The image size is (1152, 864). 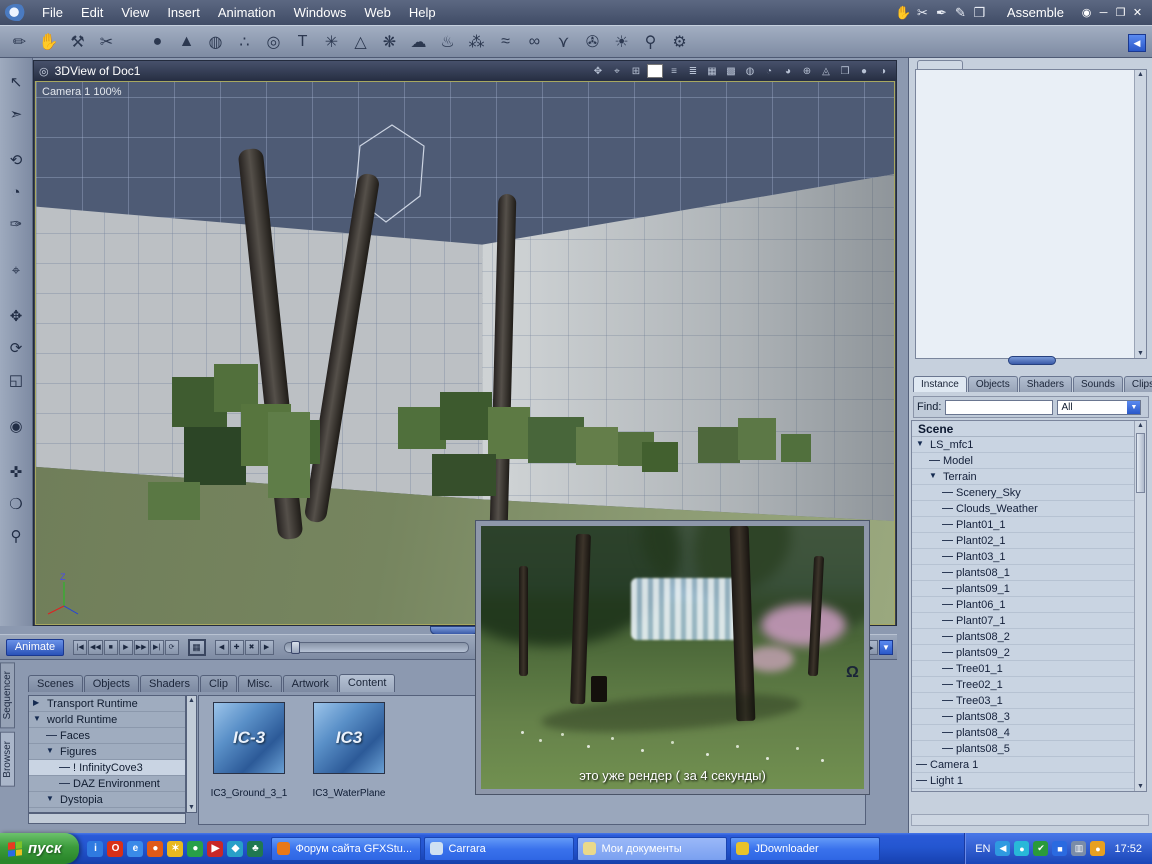 I want to click on menu-item: File, so click(x=52, y=12).